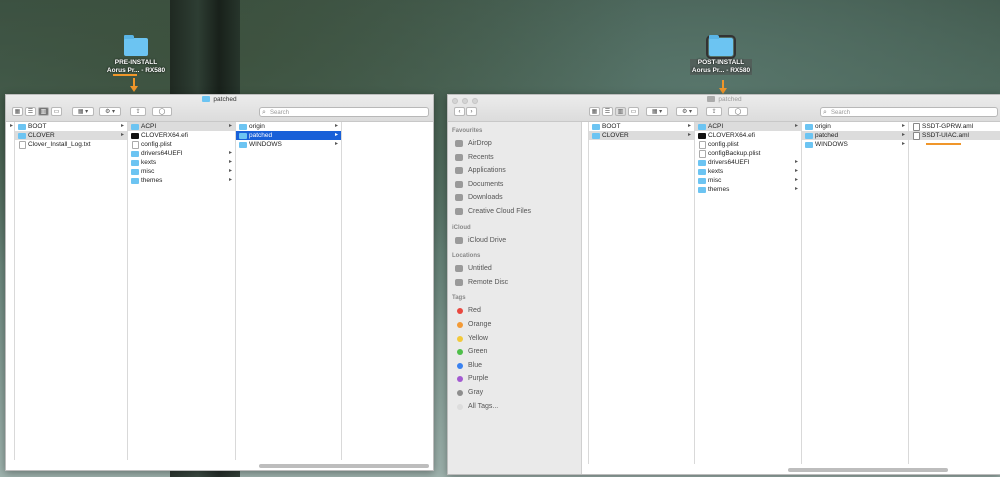 The height and width of the screenshot is (477, 1000). I want to click on sidebar-item: AirDrop, so click(514, 144).